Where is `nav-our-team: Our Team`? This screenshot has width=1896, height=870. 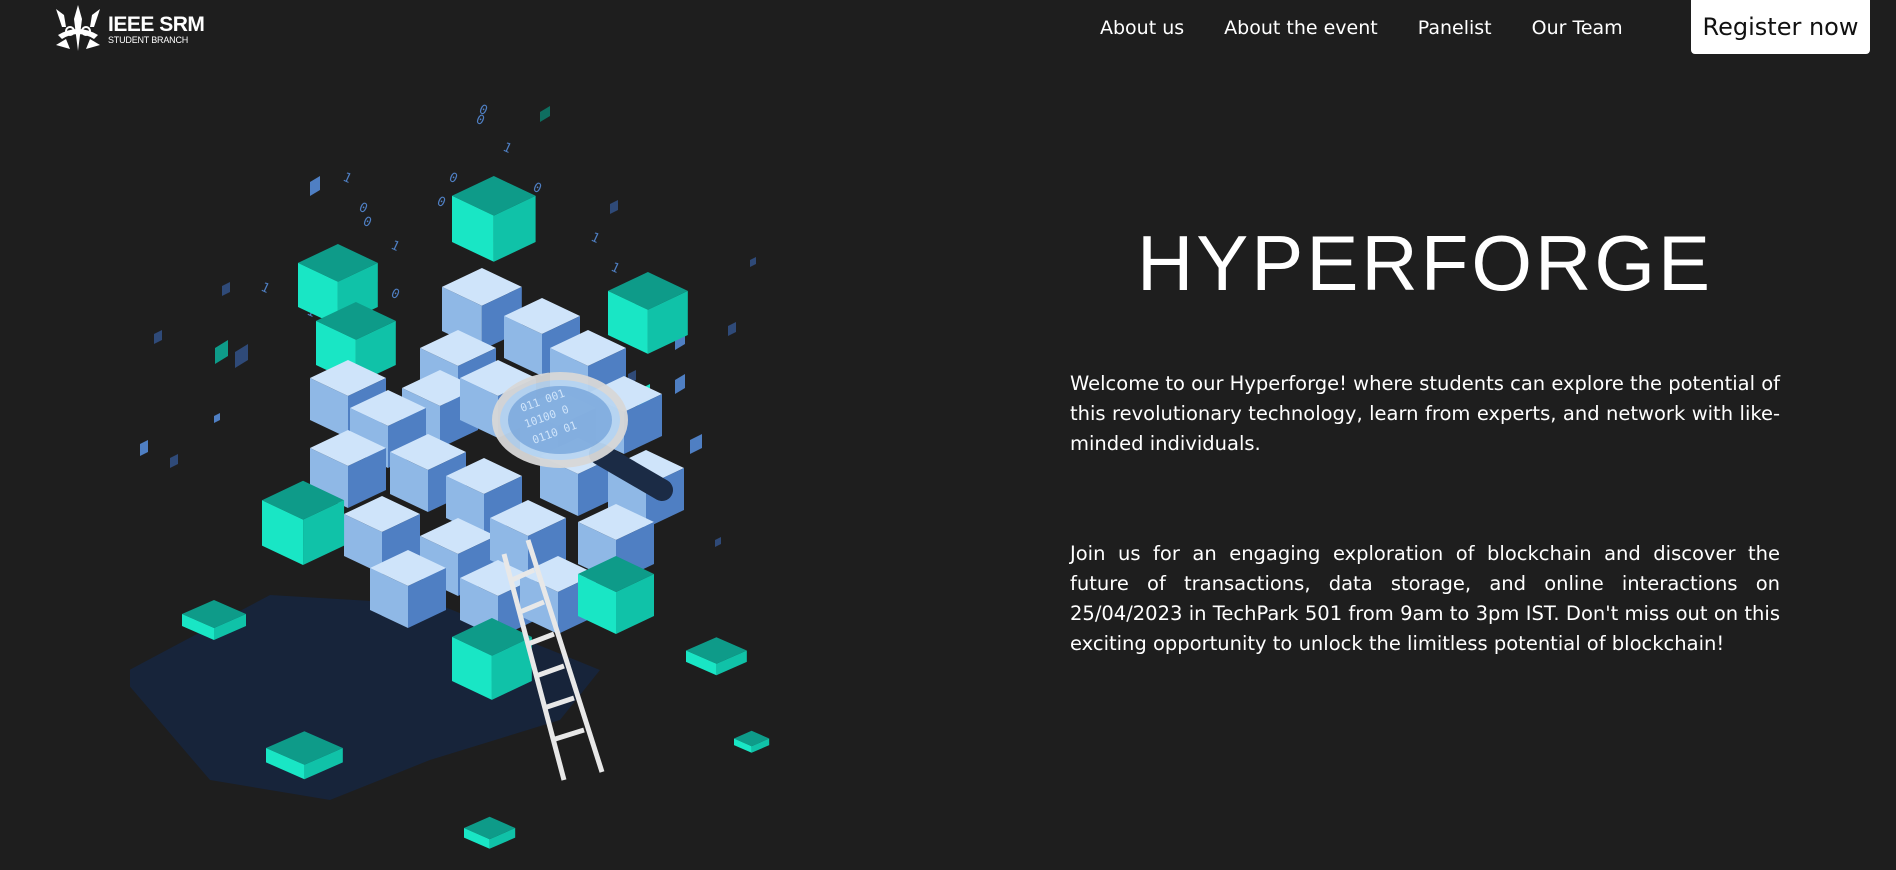
nav-our-team: Our Team is located at coordinates (1577, 28).